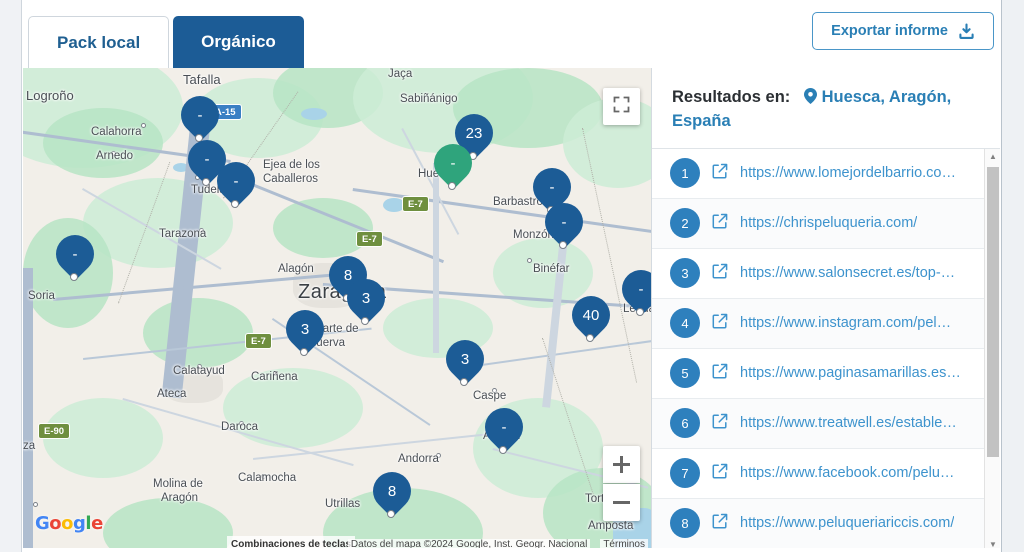  Describe the element at coordinates (685, 273) in the screenshot. I see `result-rank-badge: 3` at that location.